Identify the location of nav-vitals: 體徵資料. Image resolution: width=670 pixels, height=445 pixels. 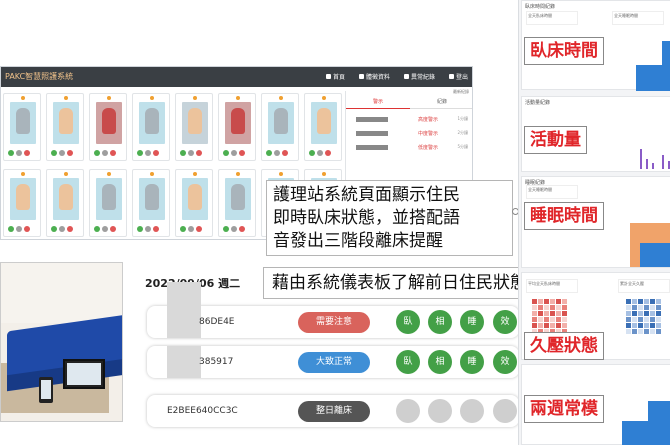
(374, 76).